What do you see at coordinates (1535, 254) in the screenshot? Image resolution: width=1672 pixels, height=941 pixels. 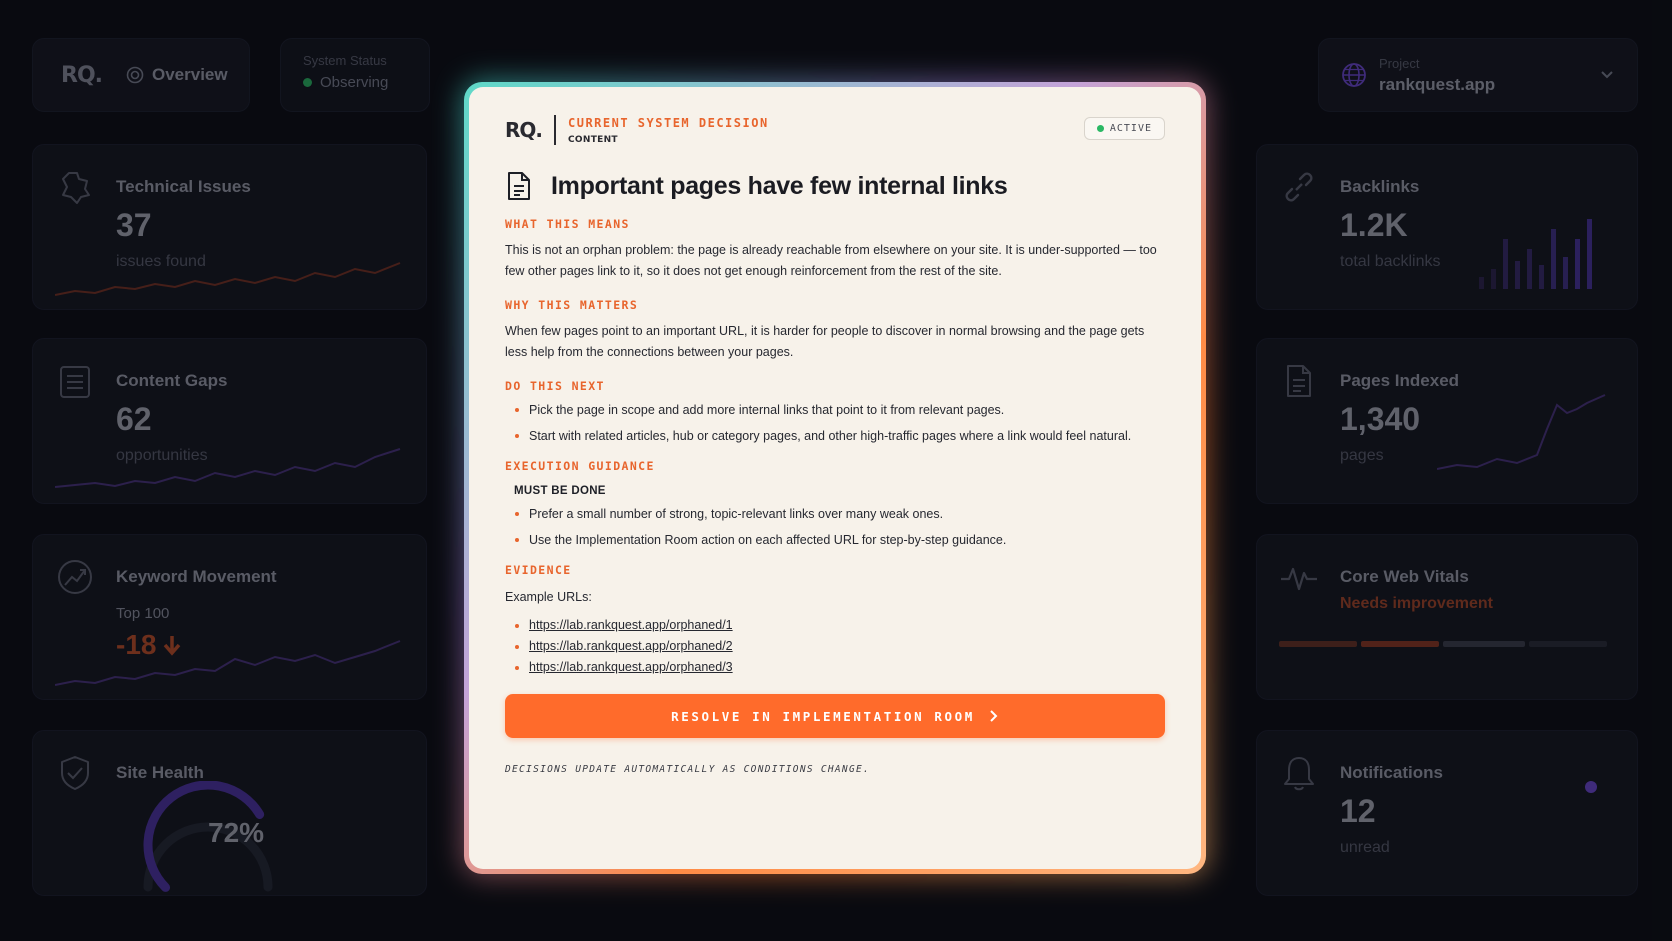 I see `bar-sparkline` at bounding box center [1535, 254].